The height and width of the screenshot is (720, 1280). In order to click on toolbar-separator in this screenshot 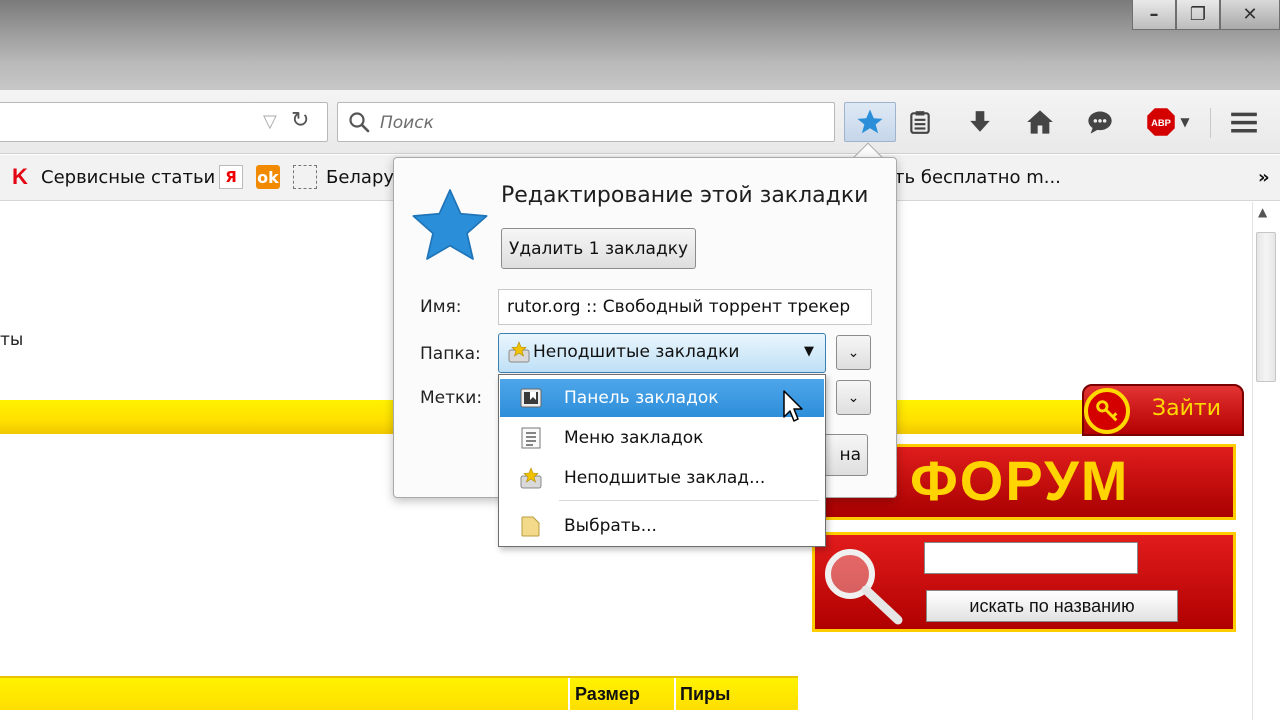, I will do `click(1210, 123)`.